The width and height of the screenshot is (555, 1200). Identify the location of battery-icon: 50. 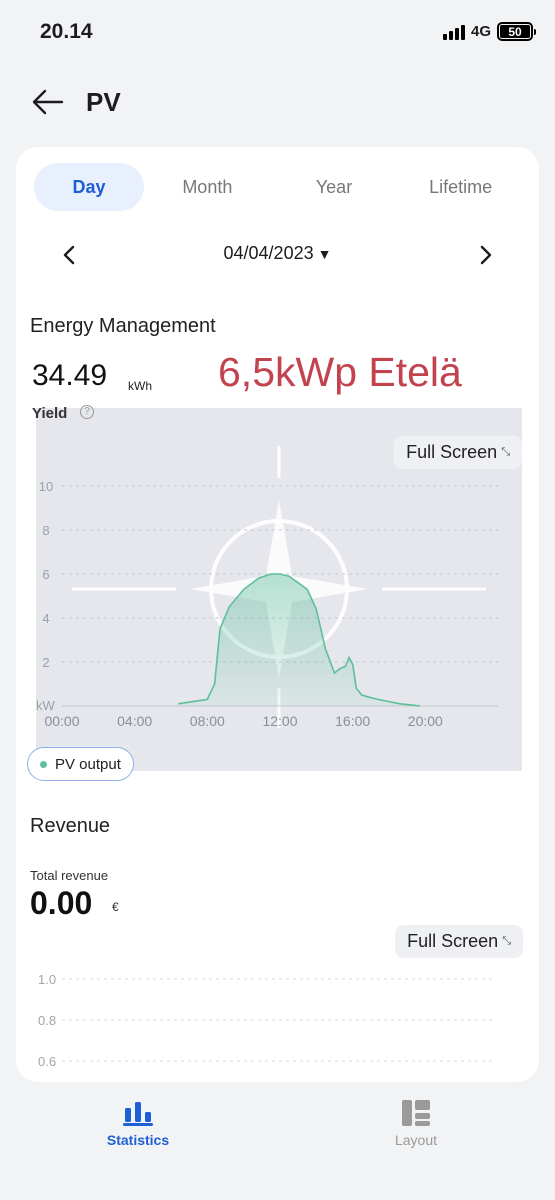
(516, 31).